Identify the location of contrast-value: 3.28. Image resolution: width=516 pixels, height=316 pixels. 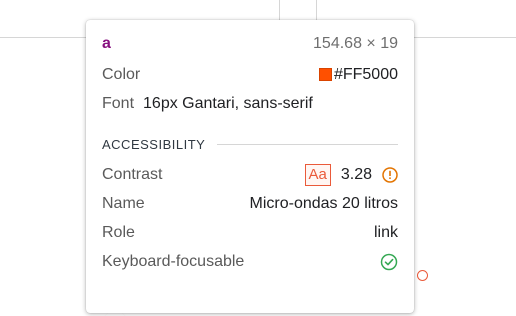
(356, 174).